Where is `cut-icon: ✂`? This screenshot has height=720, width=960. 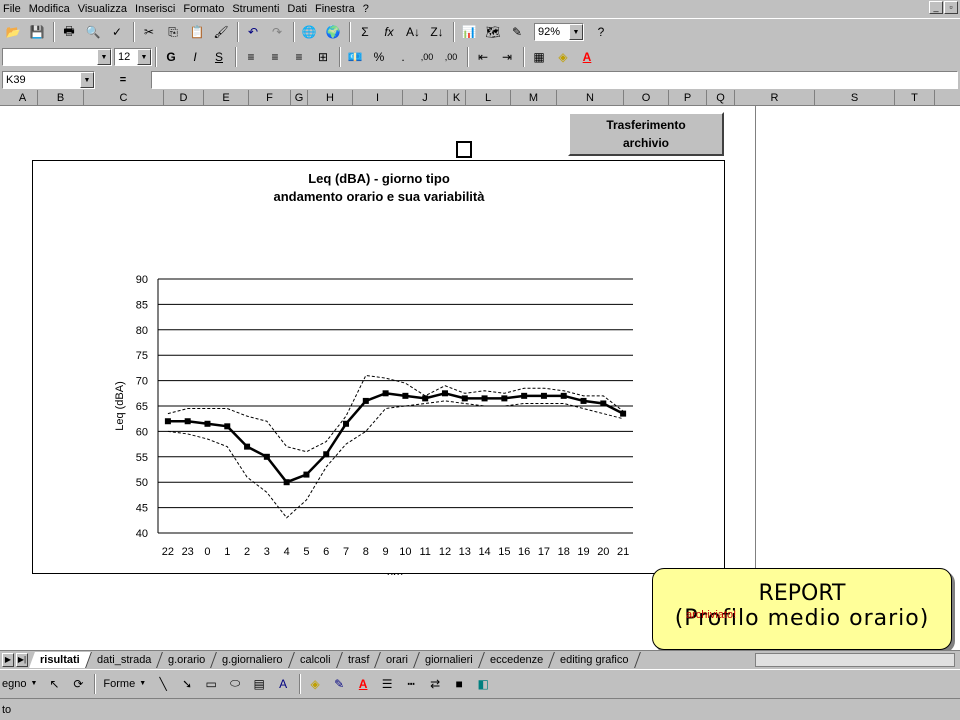
cut-icon: ✂ is located at coordinates (149, 32).